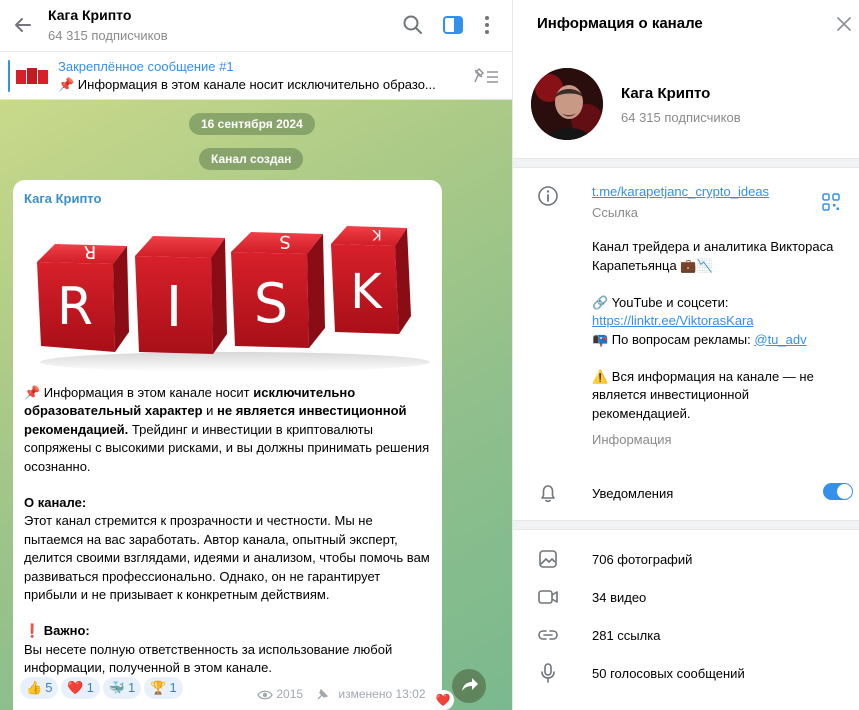 This screenshot has width=859, height=710. I want to click on description-label: Информация, so click(632, 439).